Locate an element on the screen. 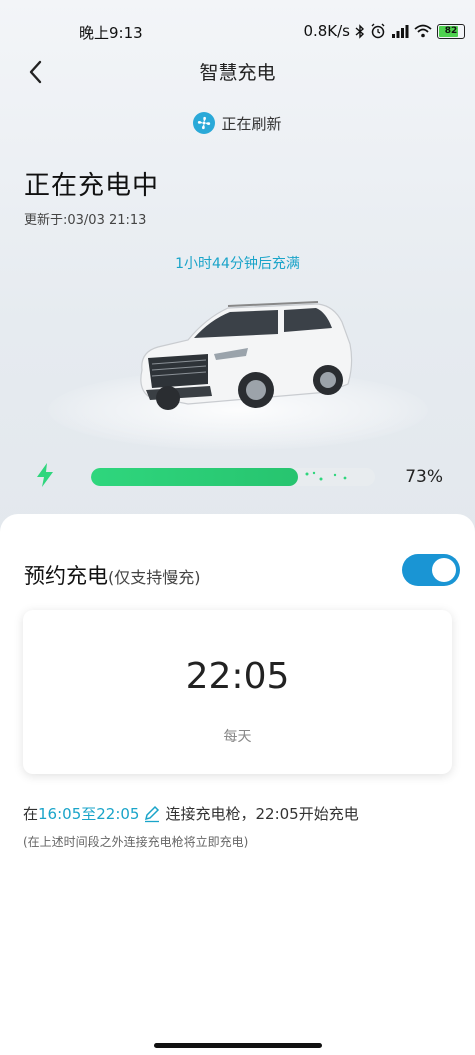 The width and height of the screenshot is (475, 1055). battery-level: 82 is located at coordinates (451, 30).